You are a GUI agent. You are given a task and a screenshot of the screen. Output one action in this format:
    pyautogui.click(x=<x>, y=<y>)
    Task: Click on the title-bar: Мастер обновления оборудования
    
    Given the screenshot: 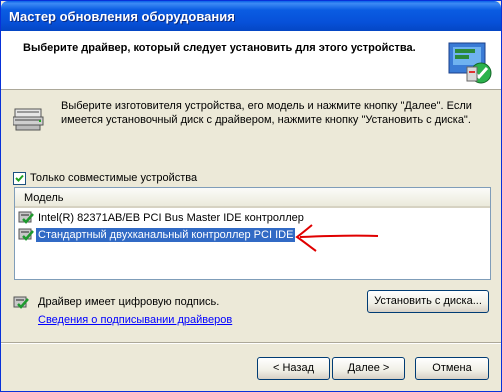 What is the action you would take?
    pyautogui.click(x=251, y=16)
    